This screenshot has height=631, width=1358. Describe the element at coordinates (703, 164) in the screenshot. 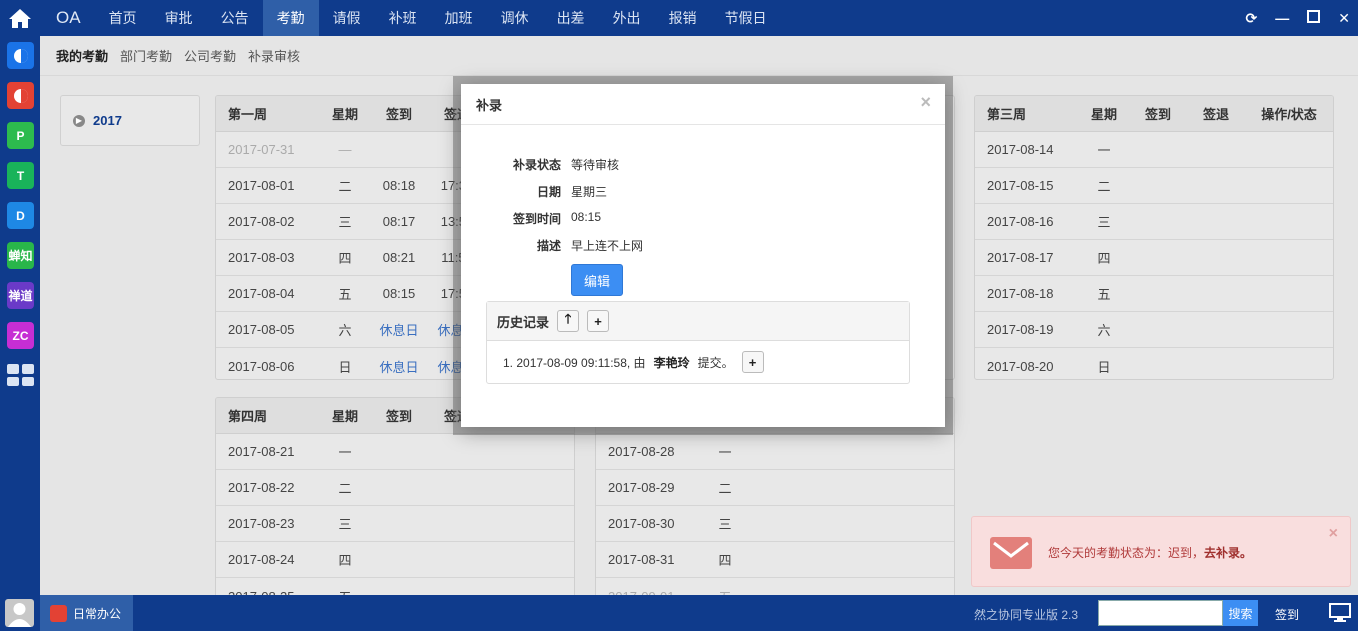

I see `form-row: 补录状态 等待审核` at that location.